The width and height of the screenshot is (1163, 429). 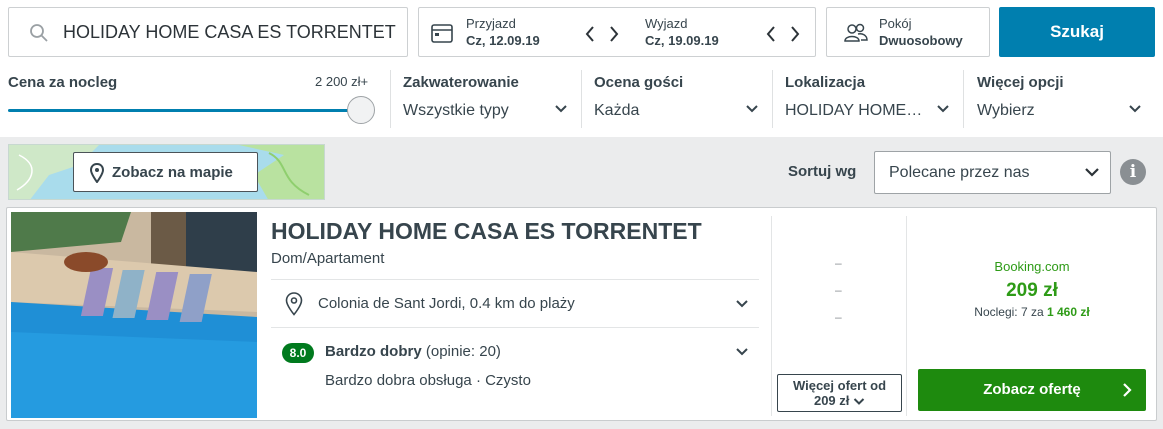 I want to click on rating-summary: Bardzo dobry (opinie: 20), so click(x=413, y=351).